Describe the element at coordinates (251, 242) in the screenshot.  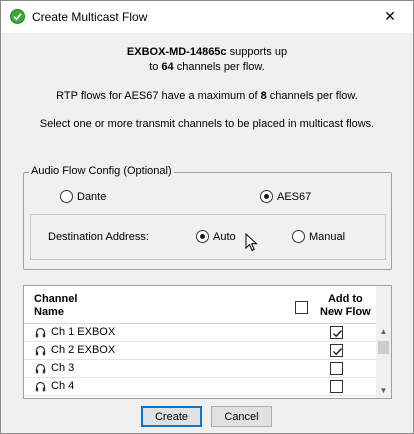
I see `mouse-pointer-icon` at that location.